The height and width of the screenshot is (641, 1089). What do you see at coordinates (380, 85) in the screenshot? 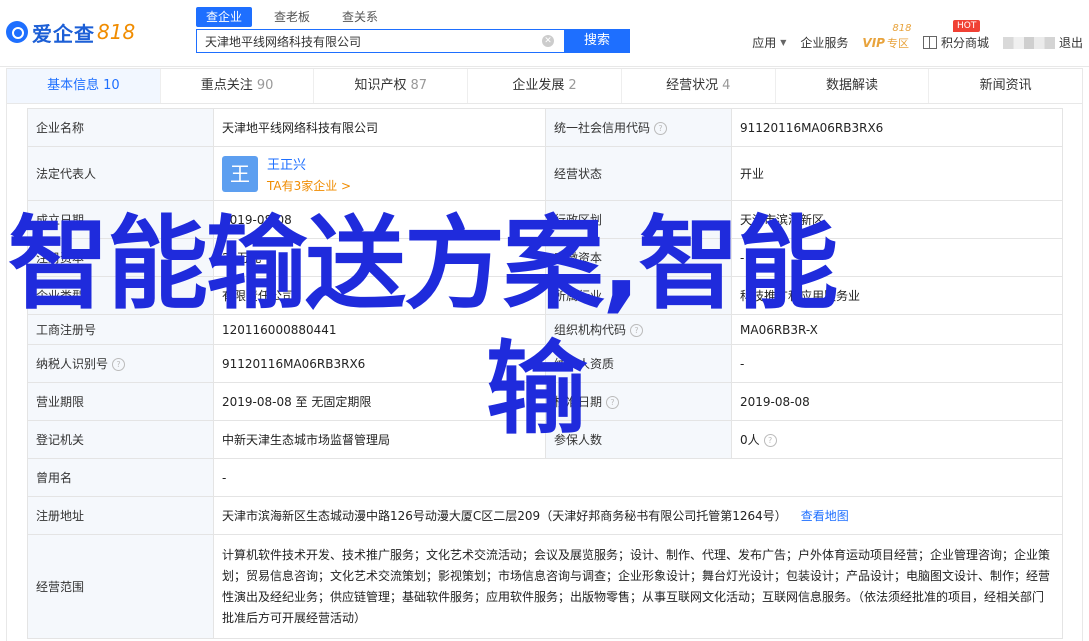
I see `tab-label: 知识产权` at bounding box center [380, 85].